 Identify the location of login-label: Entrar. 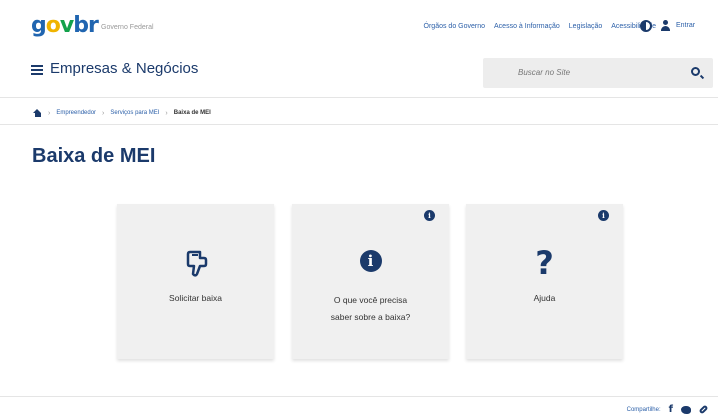
(686, 25).